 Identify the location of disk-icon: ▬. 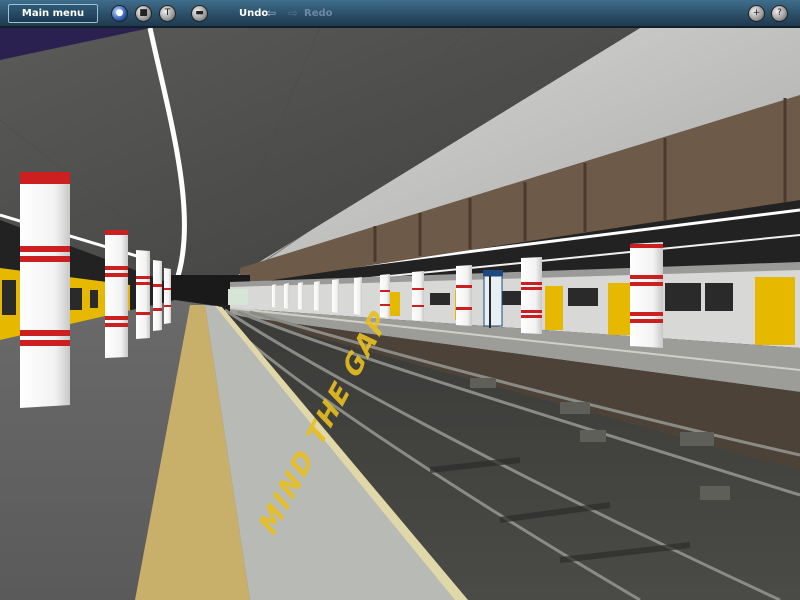
(199, 13).